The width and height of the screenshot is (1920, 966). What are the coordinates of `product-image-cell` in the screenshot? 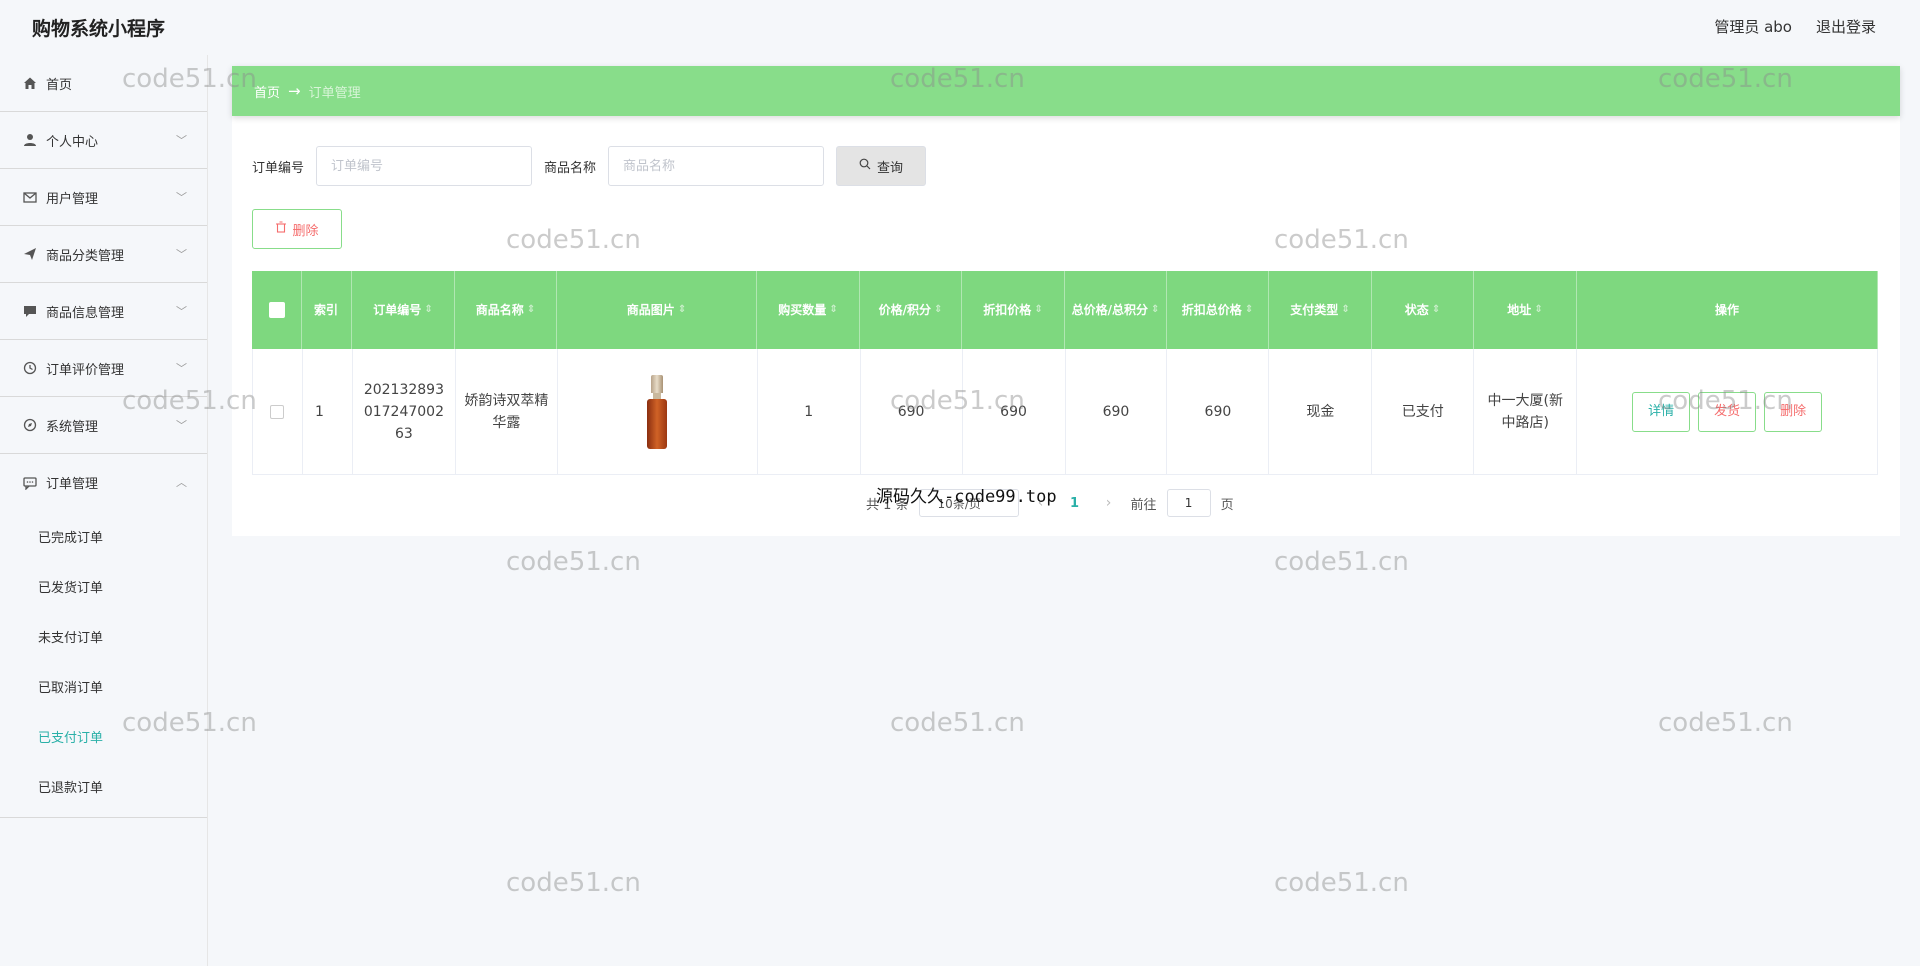 It's located at (658, 411).